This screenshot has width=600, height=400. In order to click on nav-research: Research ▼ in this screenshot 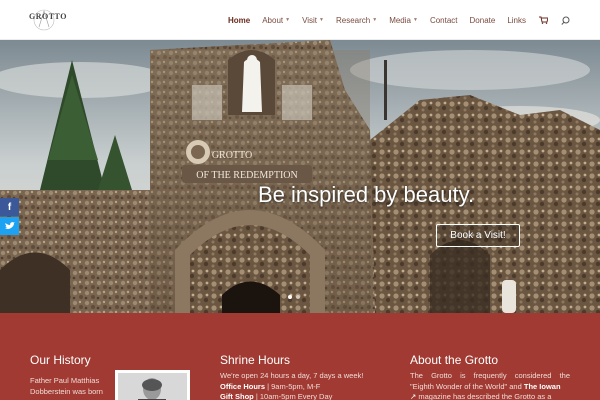, I will do `click(356, 20)`.